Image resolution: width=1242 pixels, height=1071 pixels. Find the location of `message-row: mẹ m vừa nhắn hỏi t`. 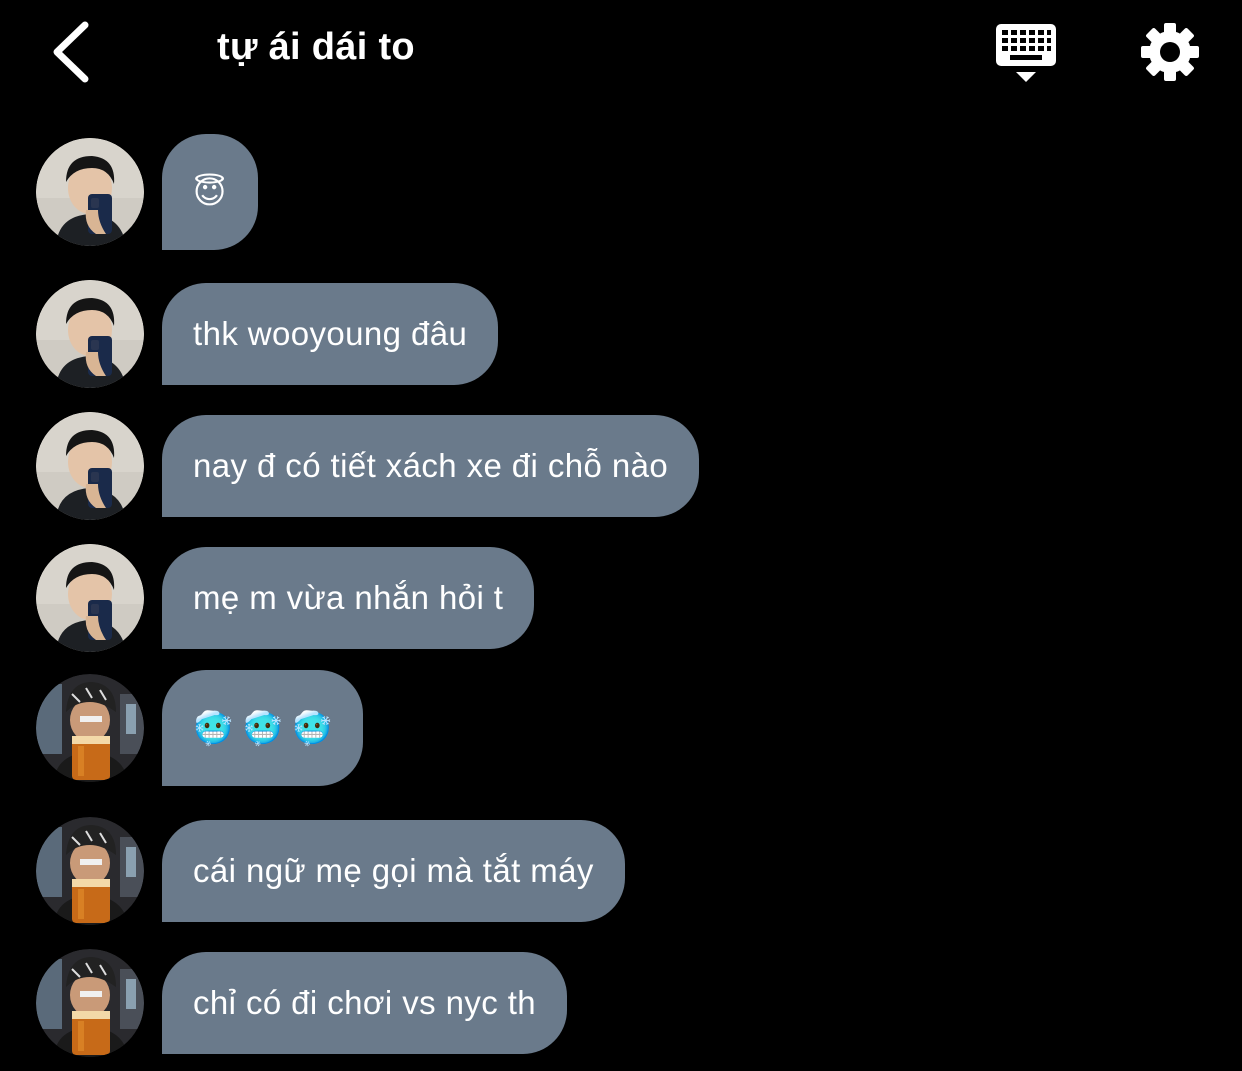

message-row: mẹ m vừa nhắn hỏi t is located at coordinates (285, 598).